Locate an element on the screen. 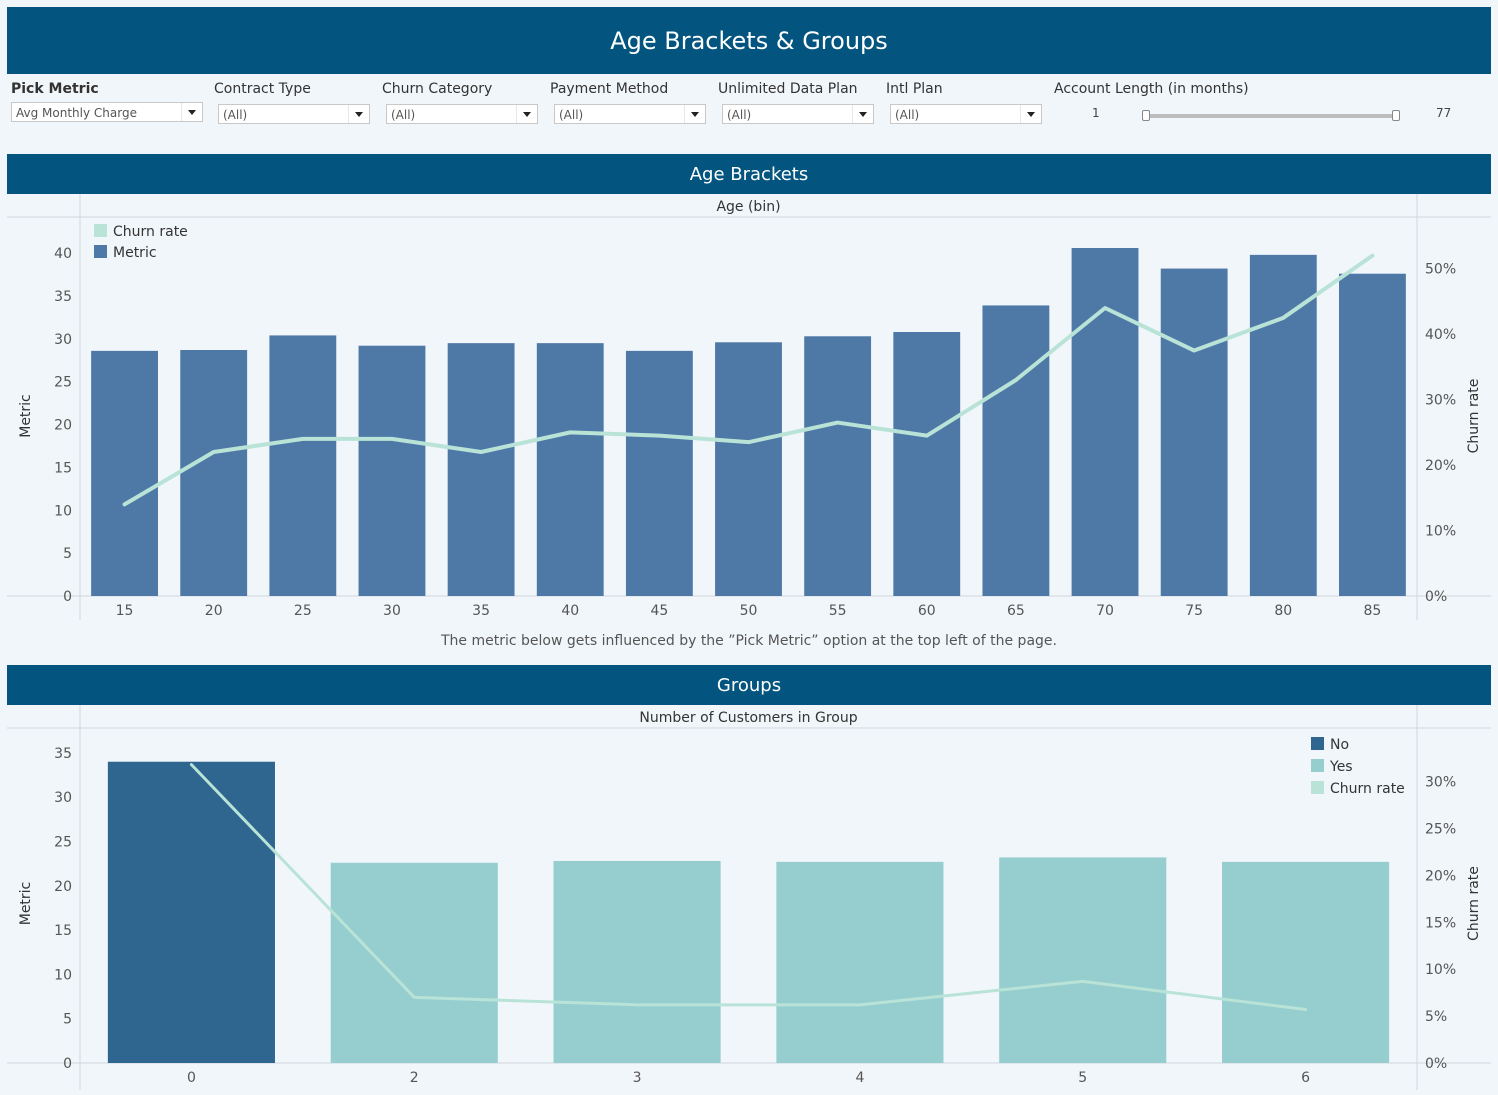 The image size is (1498, 1095). contract-type-dropdown: (All) is located at coordinates (294, 114).